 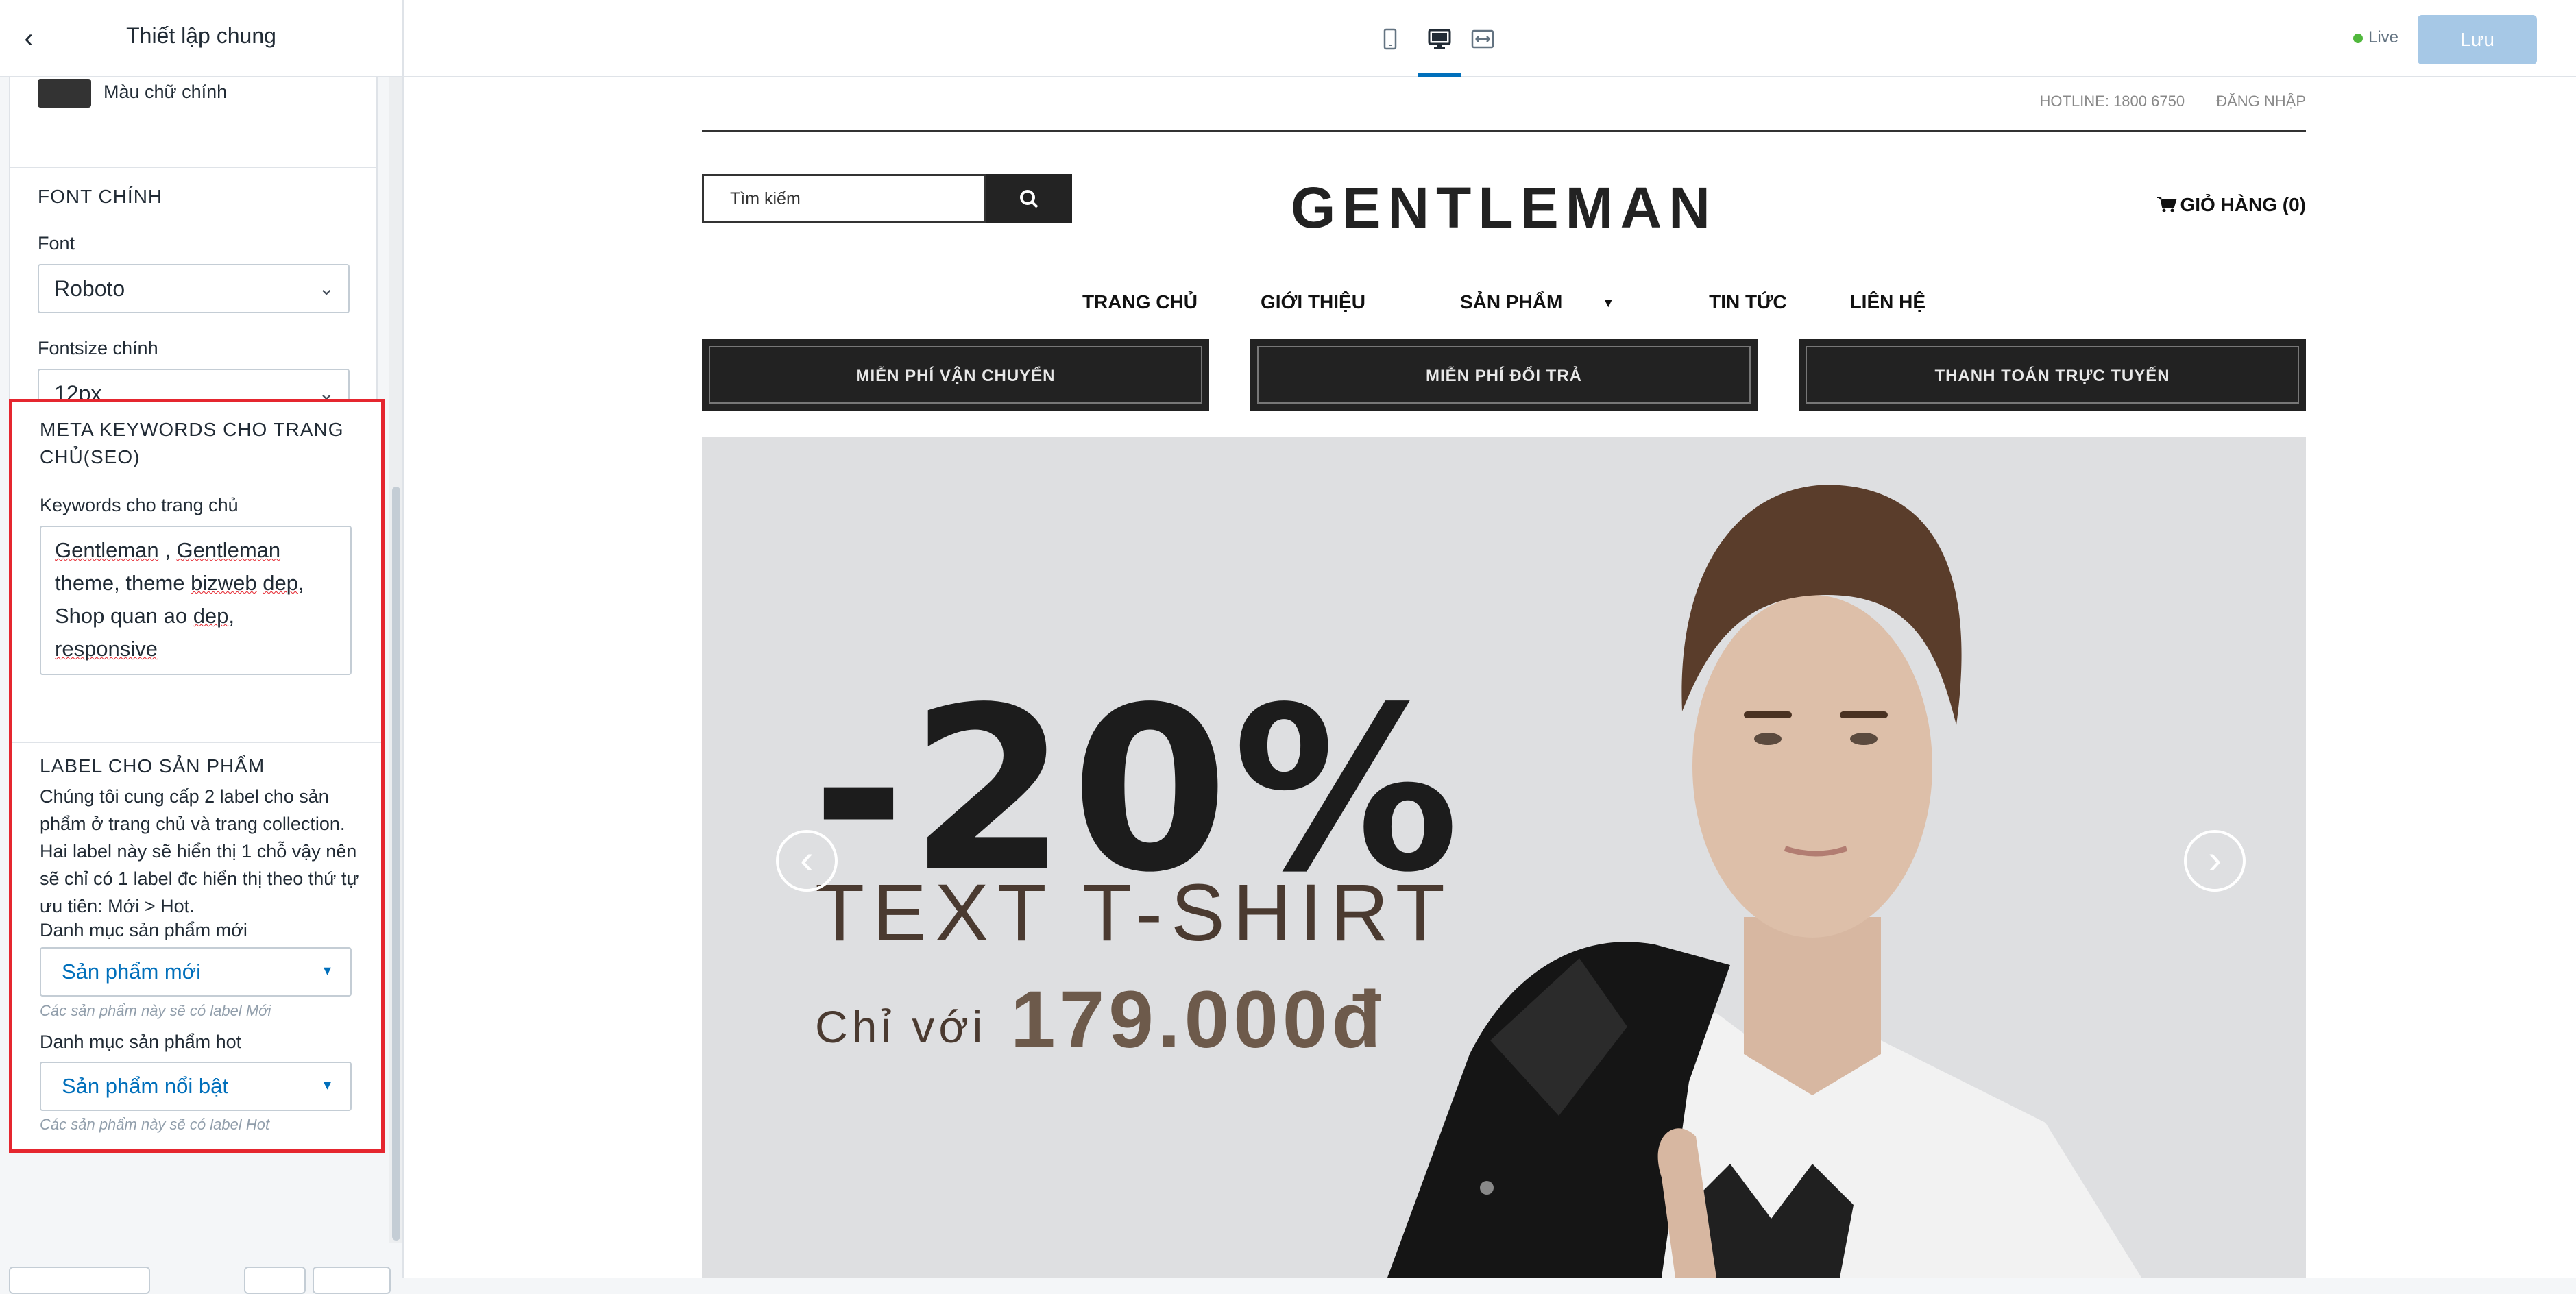 What do you see at coordinates (326, 288) in the screenshot?
I see `chevron-down-icon: ⌄` at bounding box center [326, 288].